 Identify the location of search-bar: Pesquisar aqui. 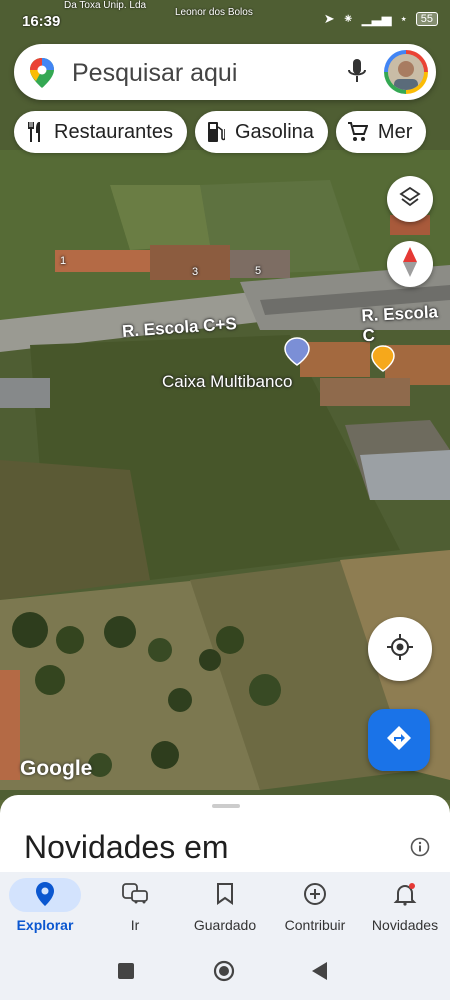
(225, 72).